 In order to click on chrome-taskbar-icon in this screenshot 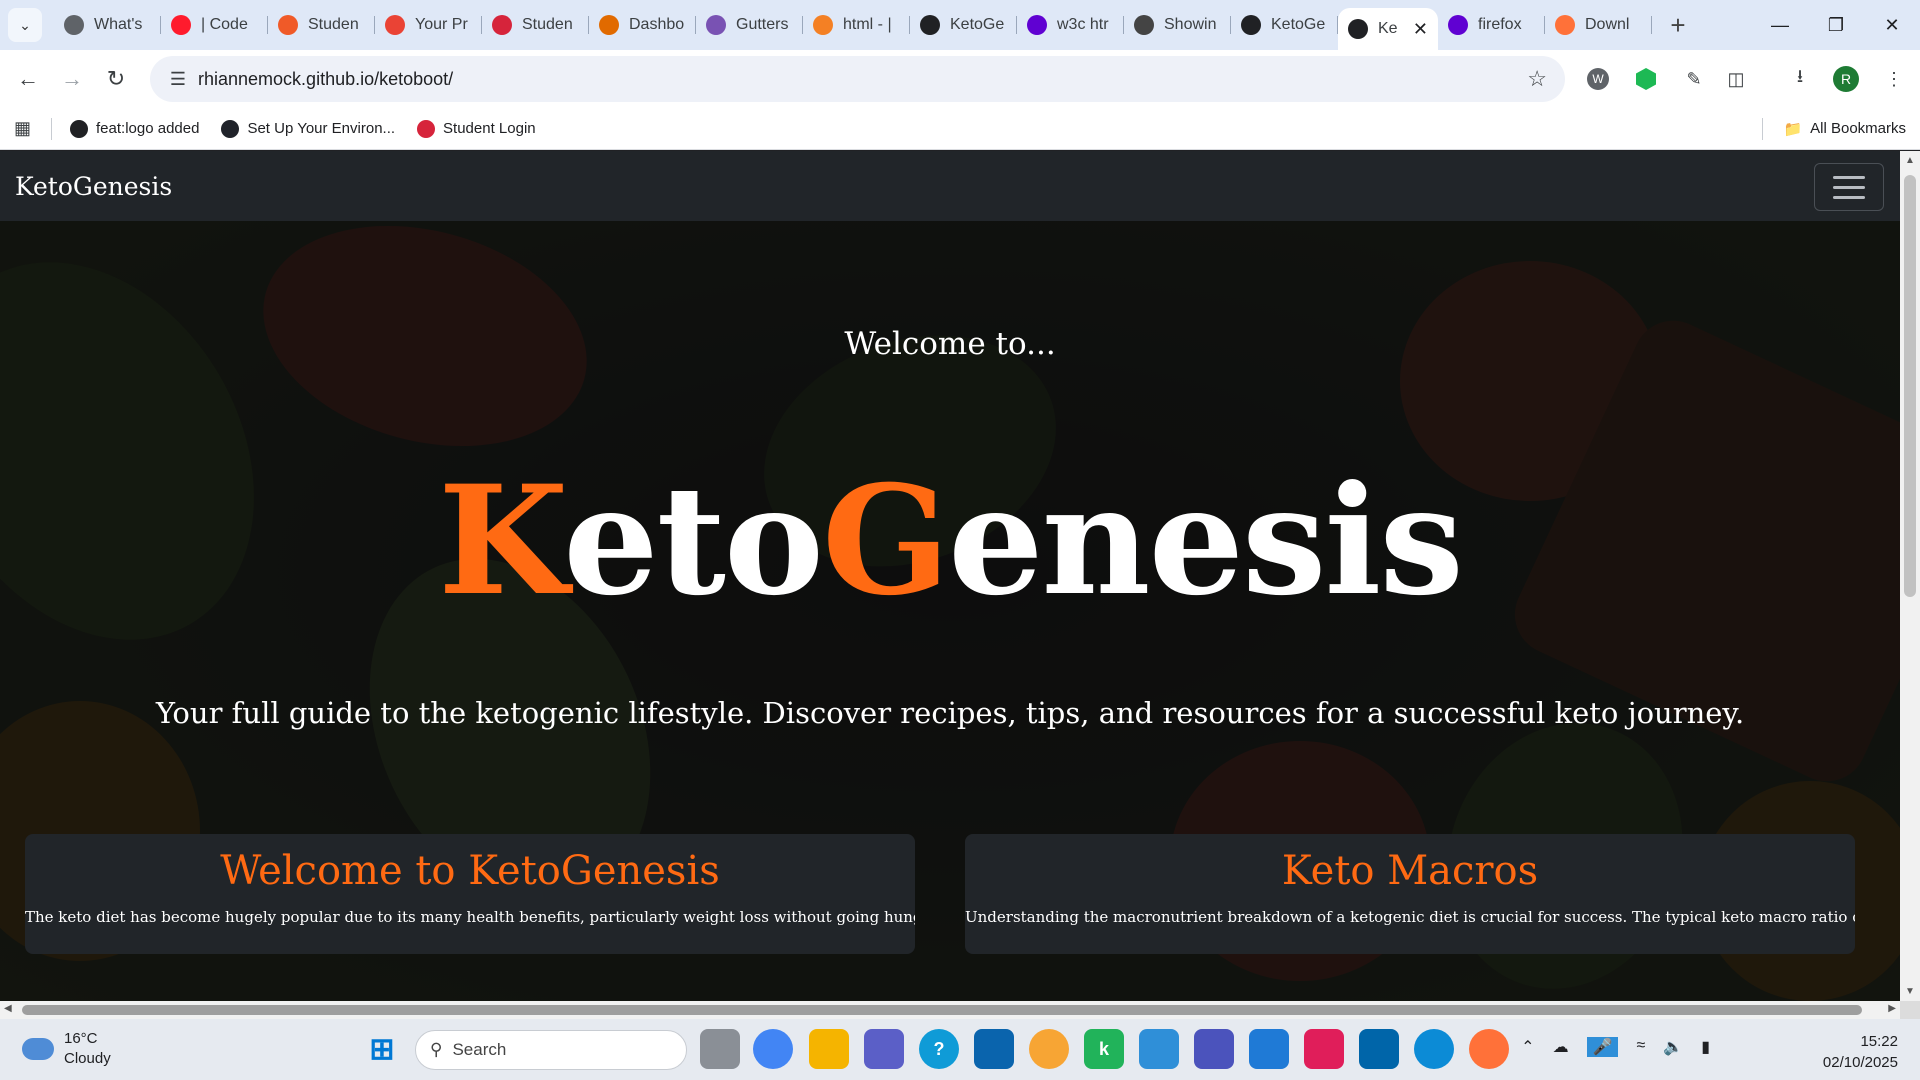, I will do `click(773, 1049)`.